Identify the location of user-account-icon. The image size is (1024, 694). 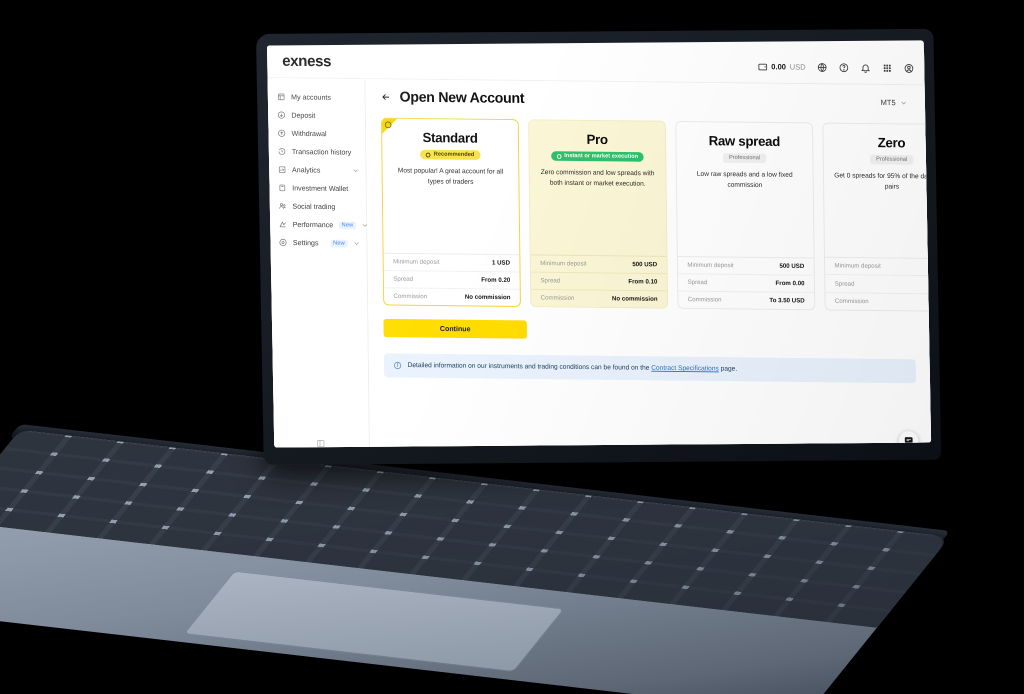
(909, 68).